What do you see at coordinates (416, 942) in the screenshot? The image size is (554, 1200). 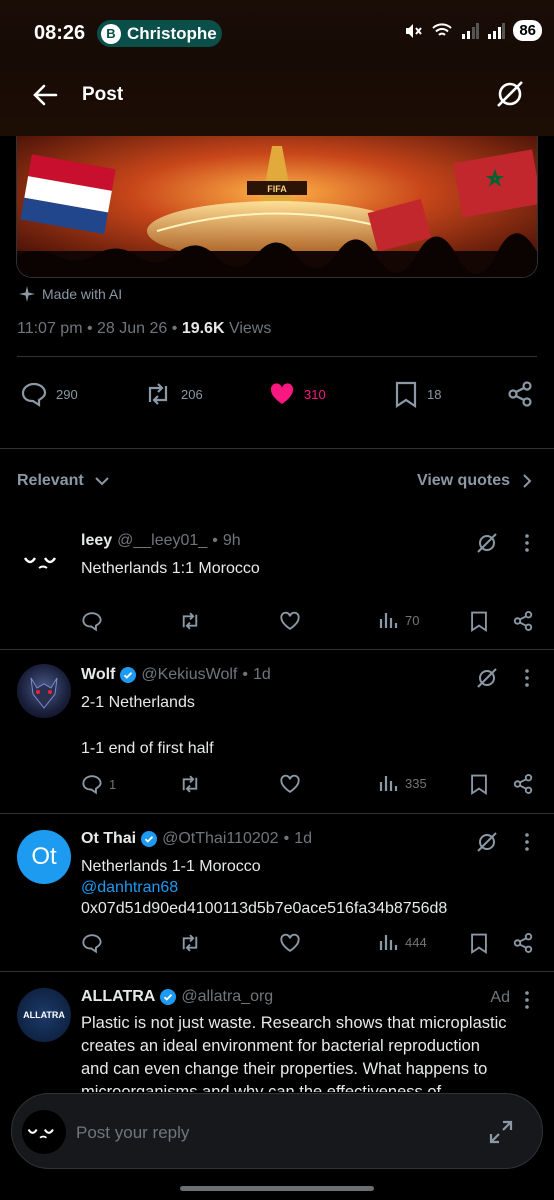 I see `views-count: 444` at bounding box center [416, 942].